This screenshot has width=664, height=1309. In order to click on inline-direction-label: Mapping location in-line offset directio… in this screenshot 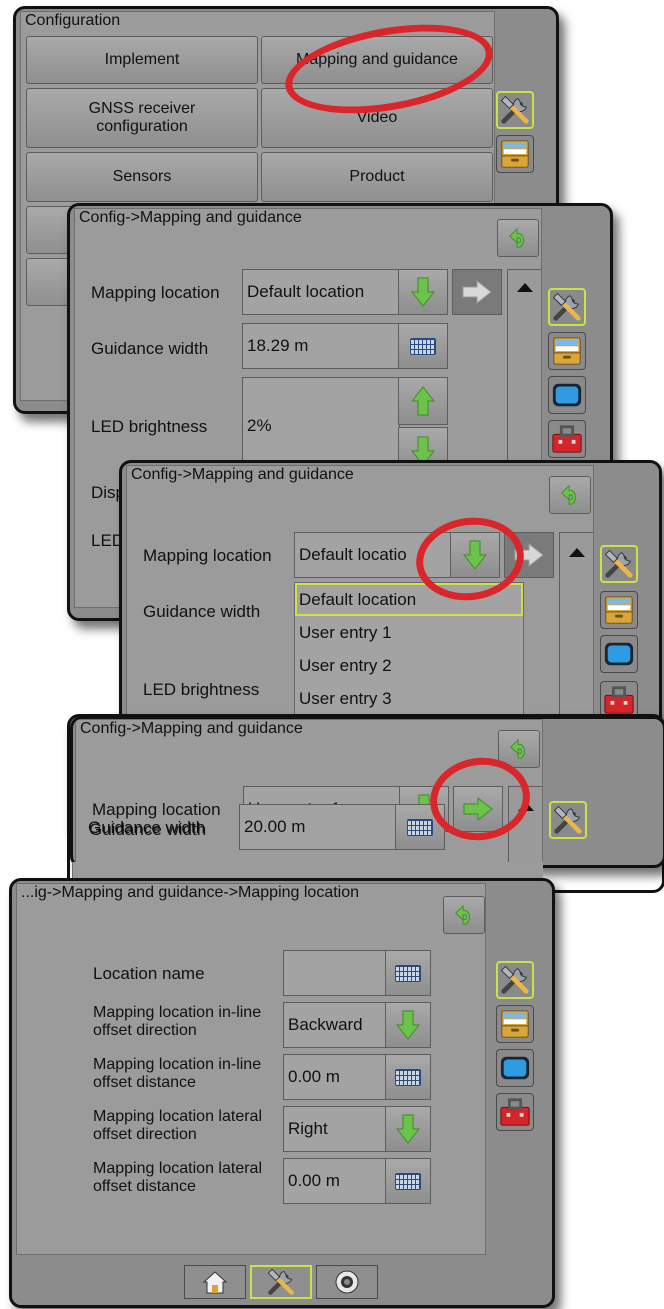, I will do `click(177, 1021)`.